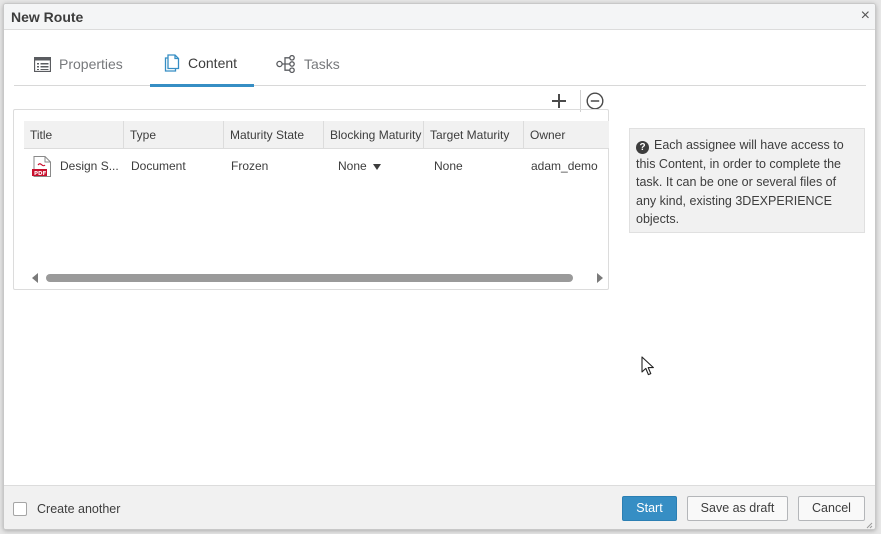 The width and height of the screenshot is (881, 534). What do you see at coordinates (40, 174) in the screenshot?
I see `svg-text: PDF` at bounding box center [40, 174].